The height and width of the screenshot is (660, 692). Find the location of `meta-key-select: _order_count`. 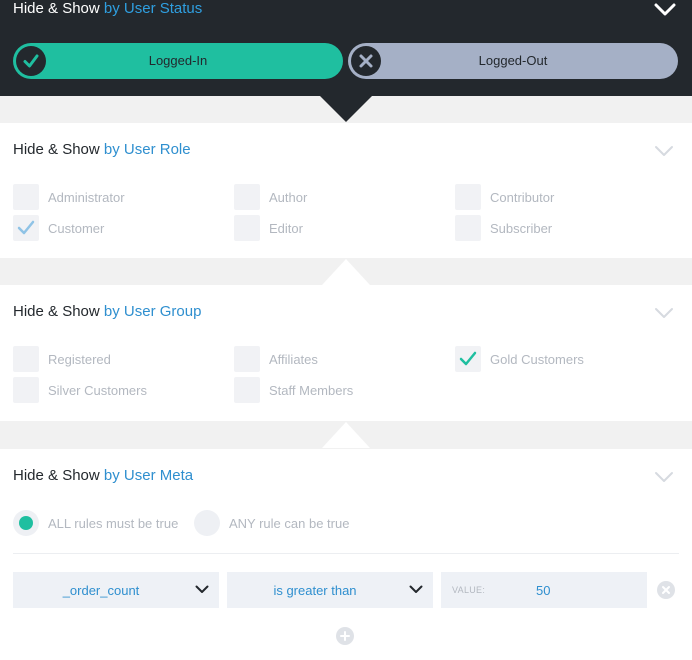

meta-key-select: _order_count is located at coordinates (116, 590).